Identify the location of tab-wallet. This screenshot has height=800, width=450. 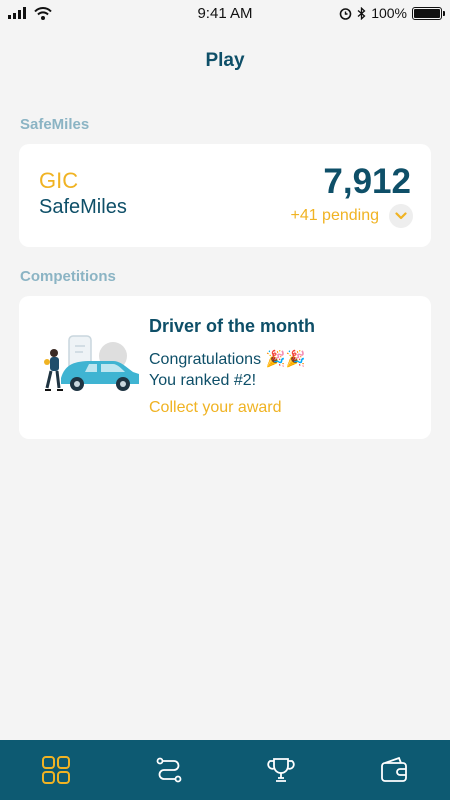
(394, 770).